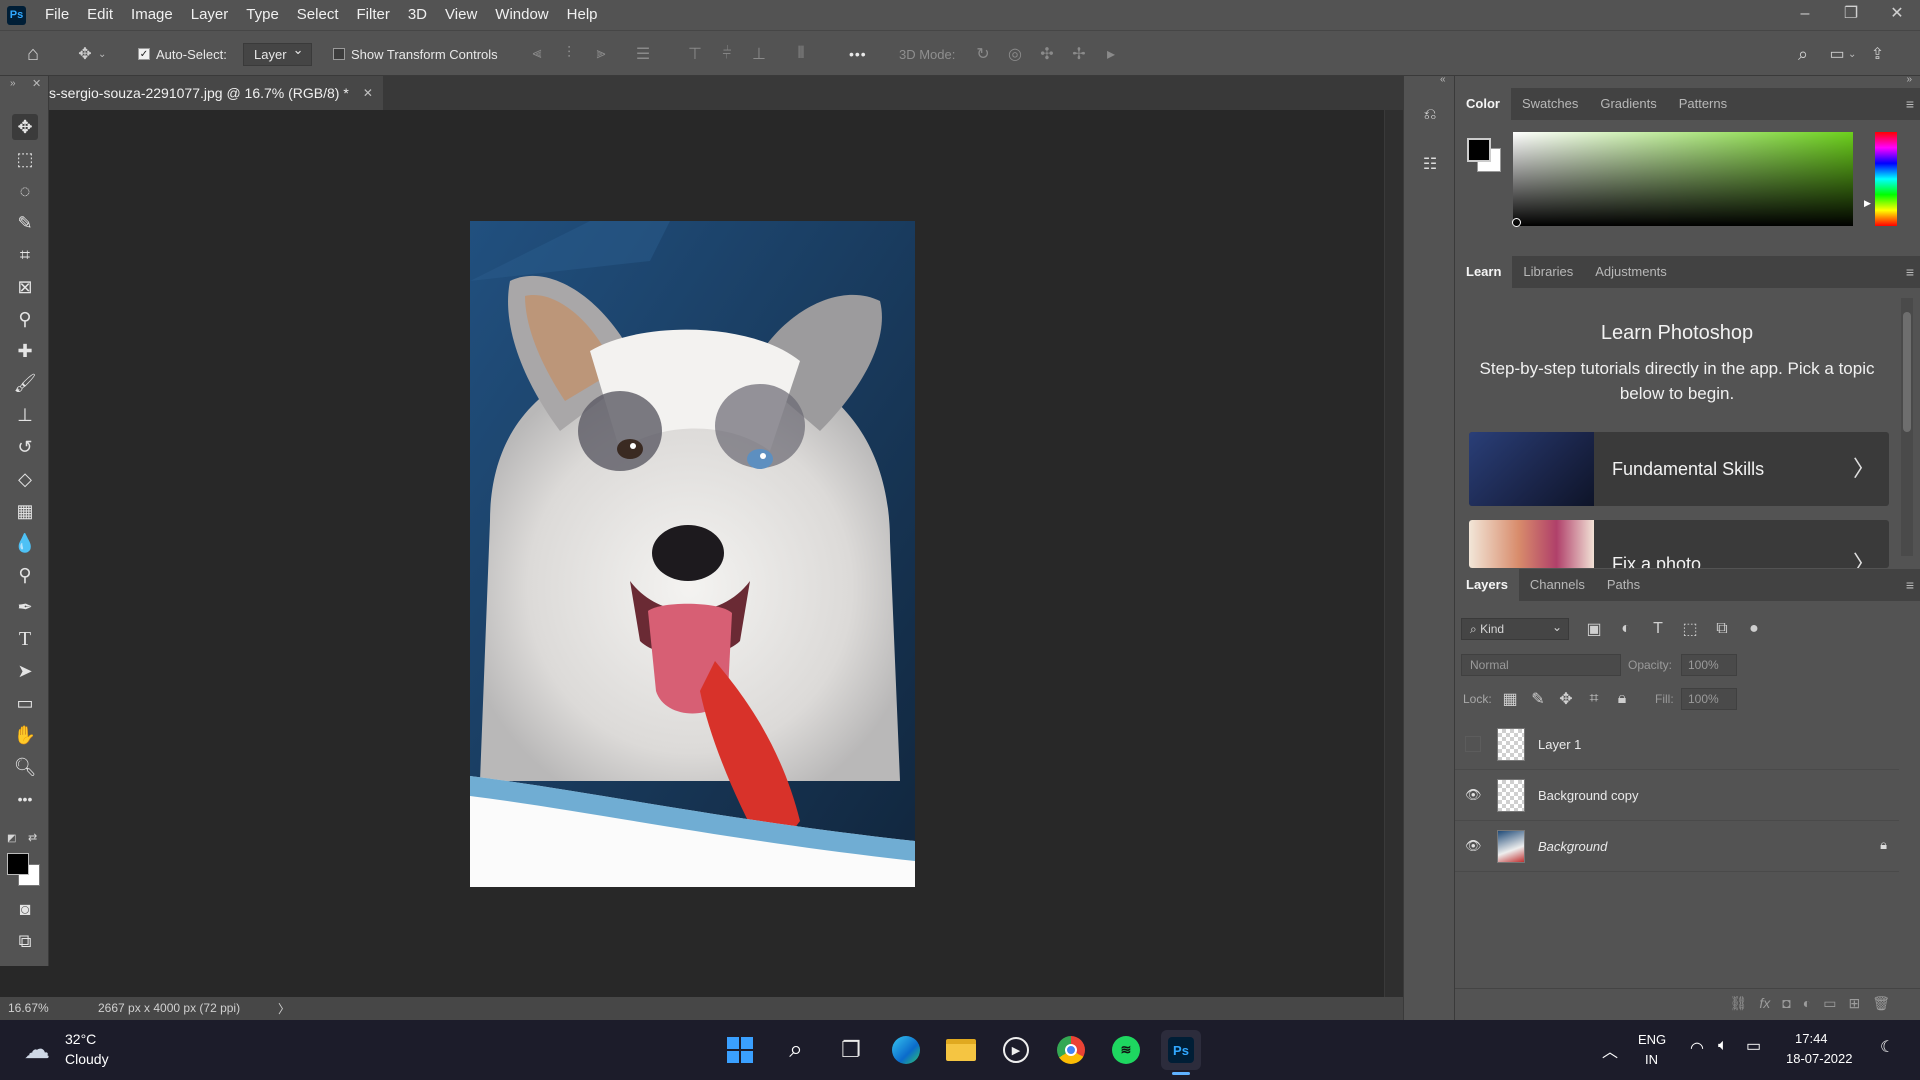 The image size is (1920, 1080). I want to click on layer-style-icon: fx, so click(1764, 1003).